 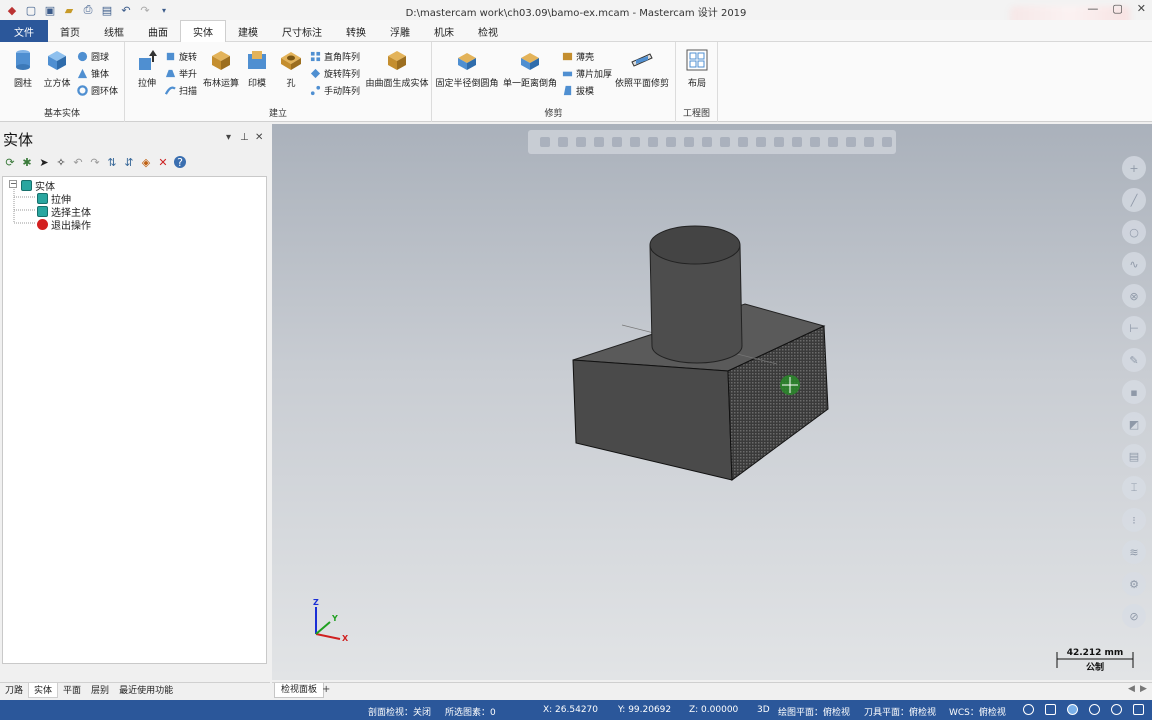 What do you see at coordinates (587, 73) in the screenshot?
I see `thicken-button: 薄片加厚` at bounding box center [587, 73].